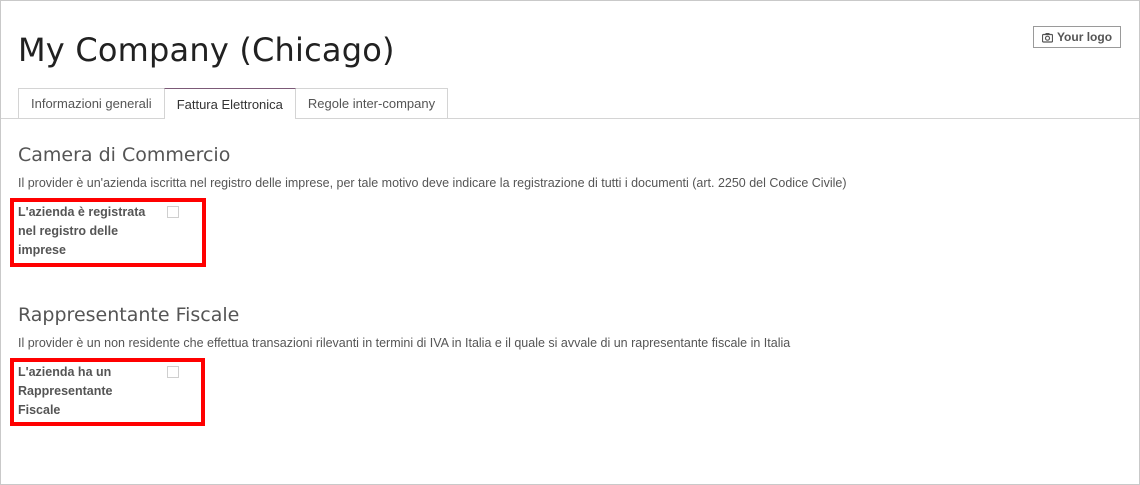 The width and height of the screenshot is (1140, 485). Describe the element at coordinates (371, 103) in the screenshot. I see `tab-regole-inter-company: Regole inter-company` at that location.